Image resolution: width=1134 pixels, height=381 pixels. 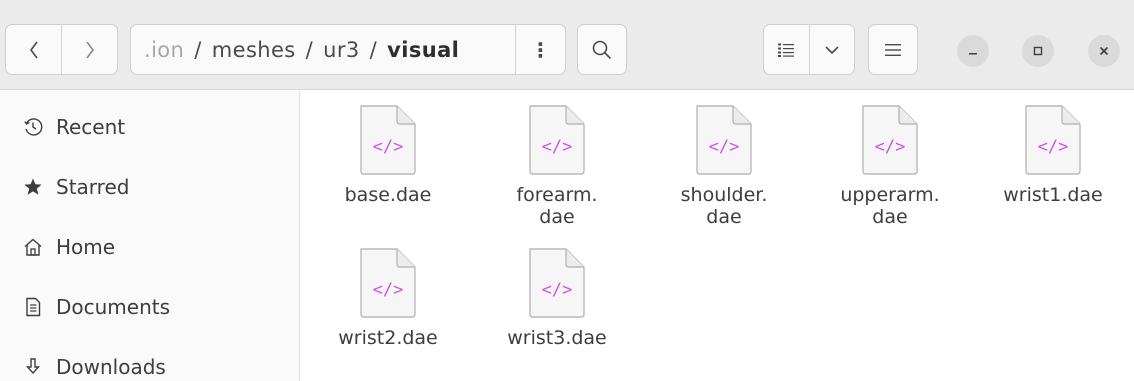 I want to click on file-item: </> wrist1.dae, so click(x=1053, y=154).